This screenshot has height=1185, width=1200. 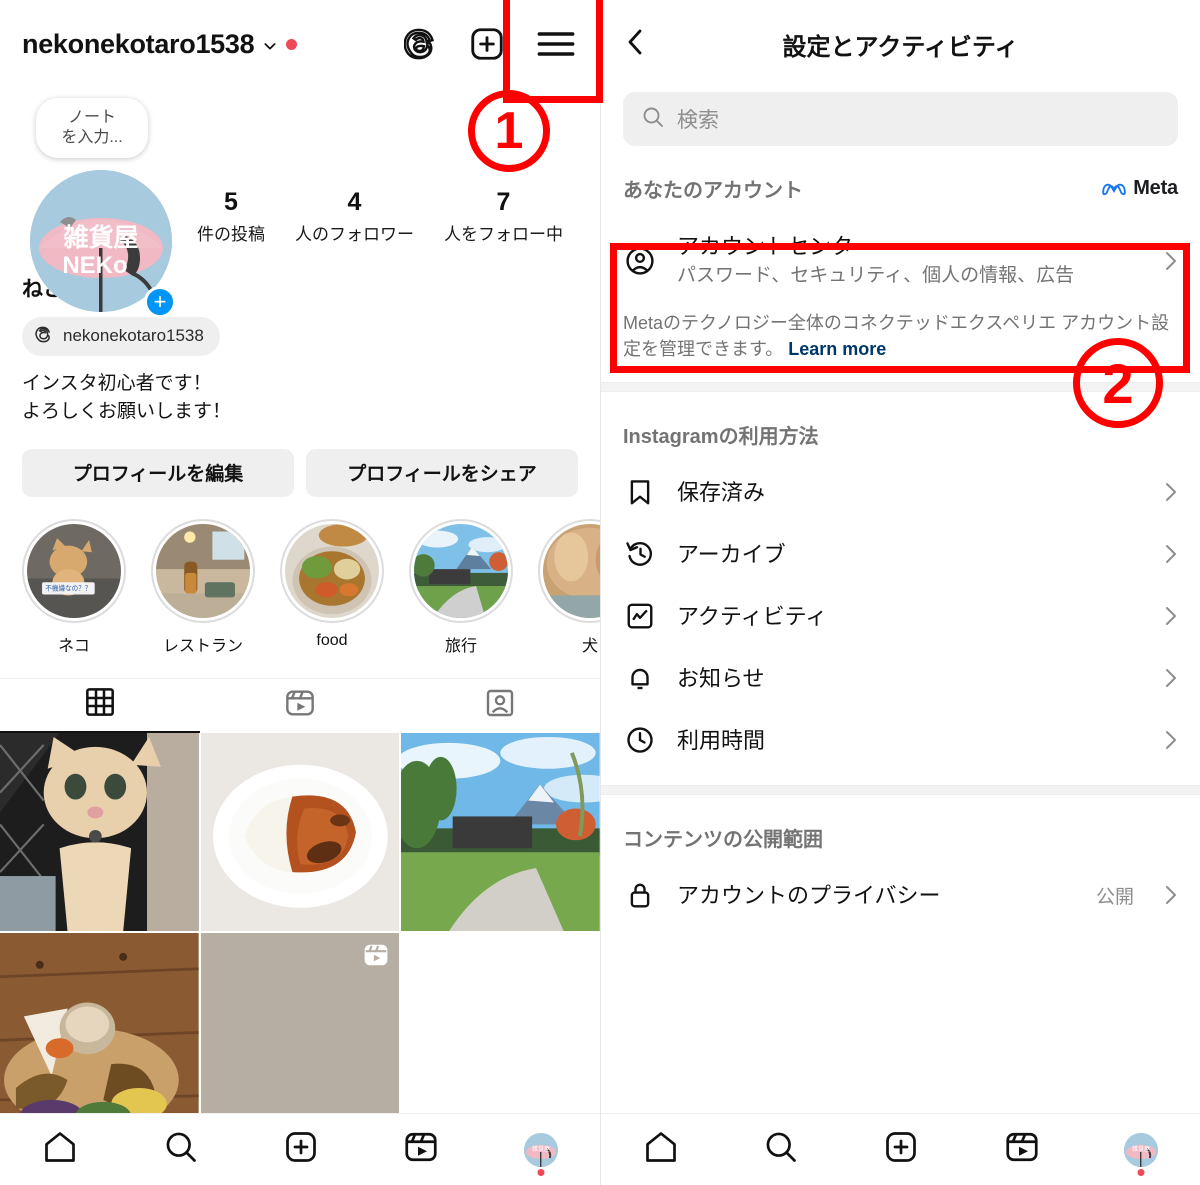 I want to click on highlight-item: food, so click(x=332, y=587).